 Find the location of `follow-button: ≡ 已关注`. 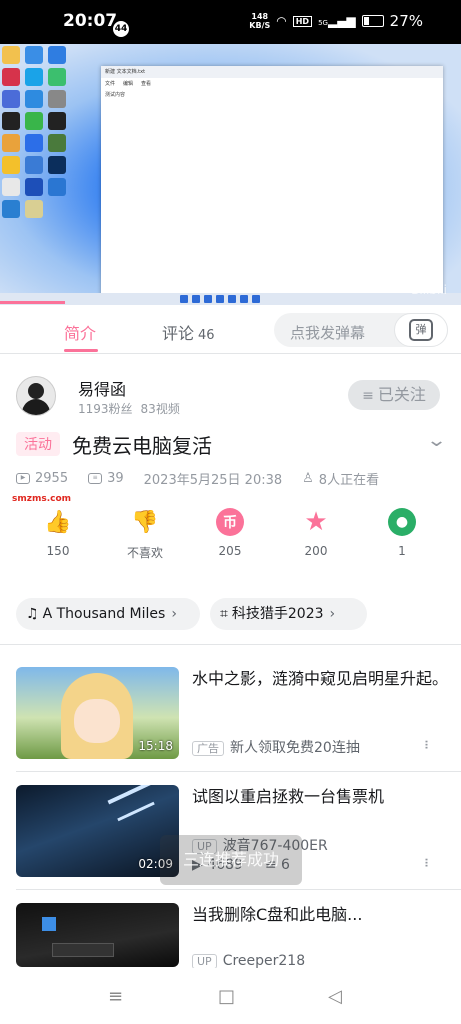

follow-button: ≡ 已关注 is located at coordinates (394, 395).